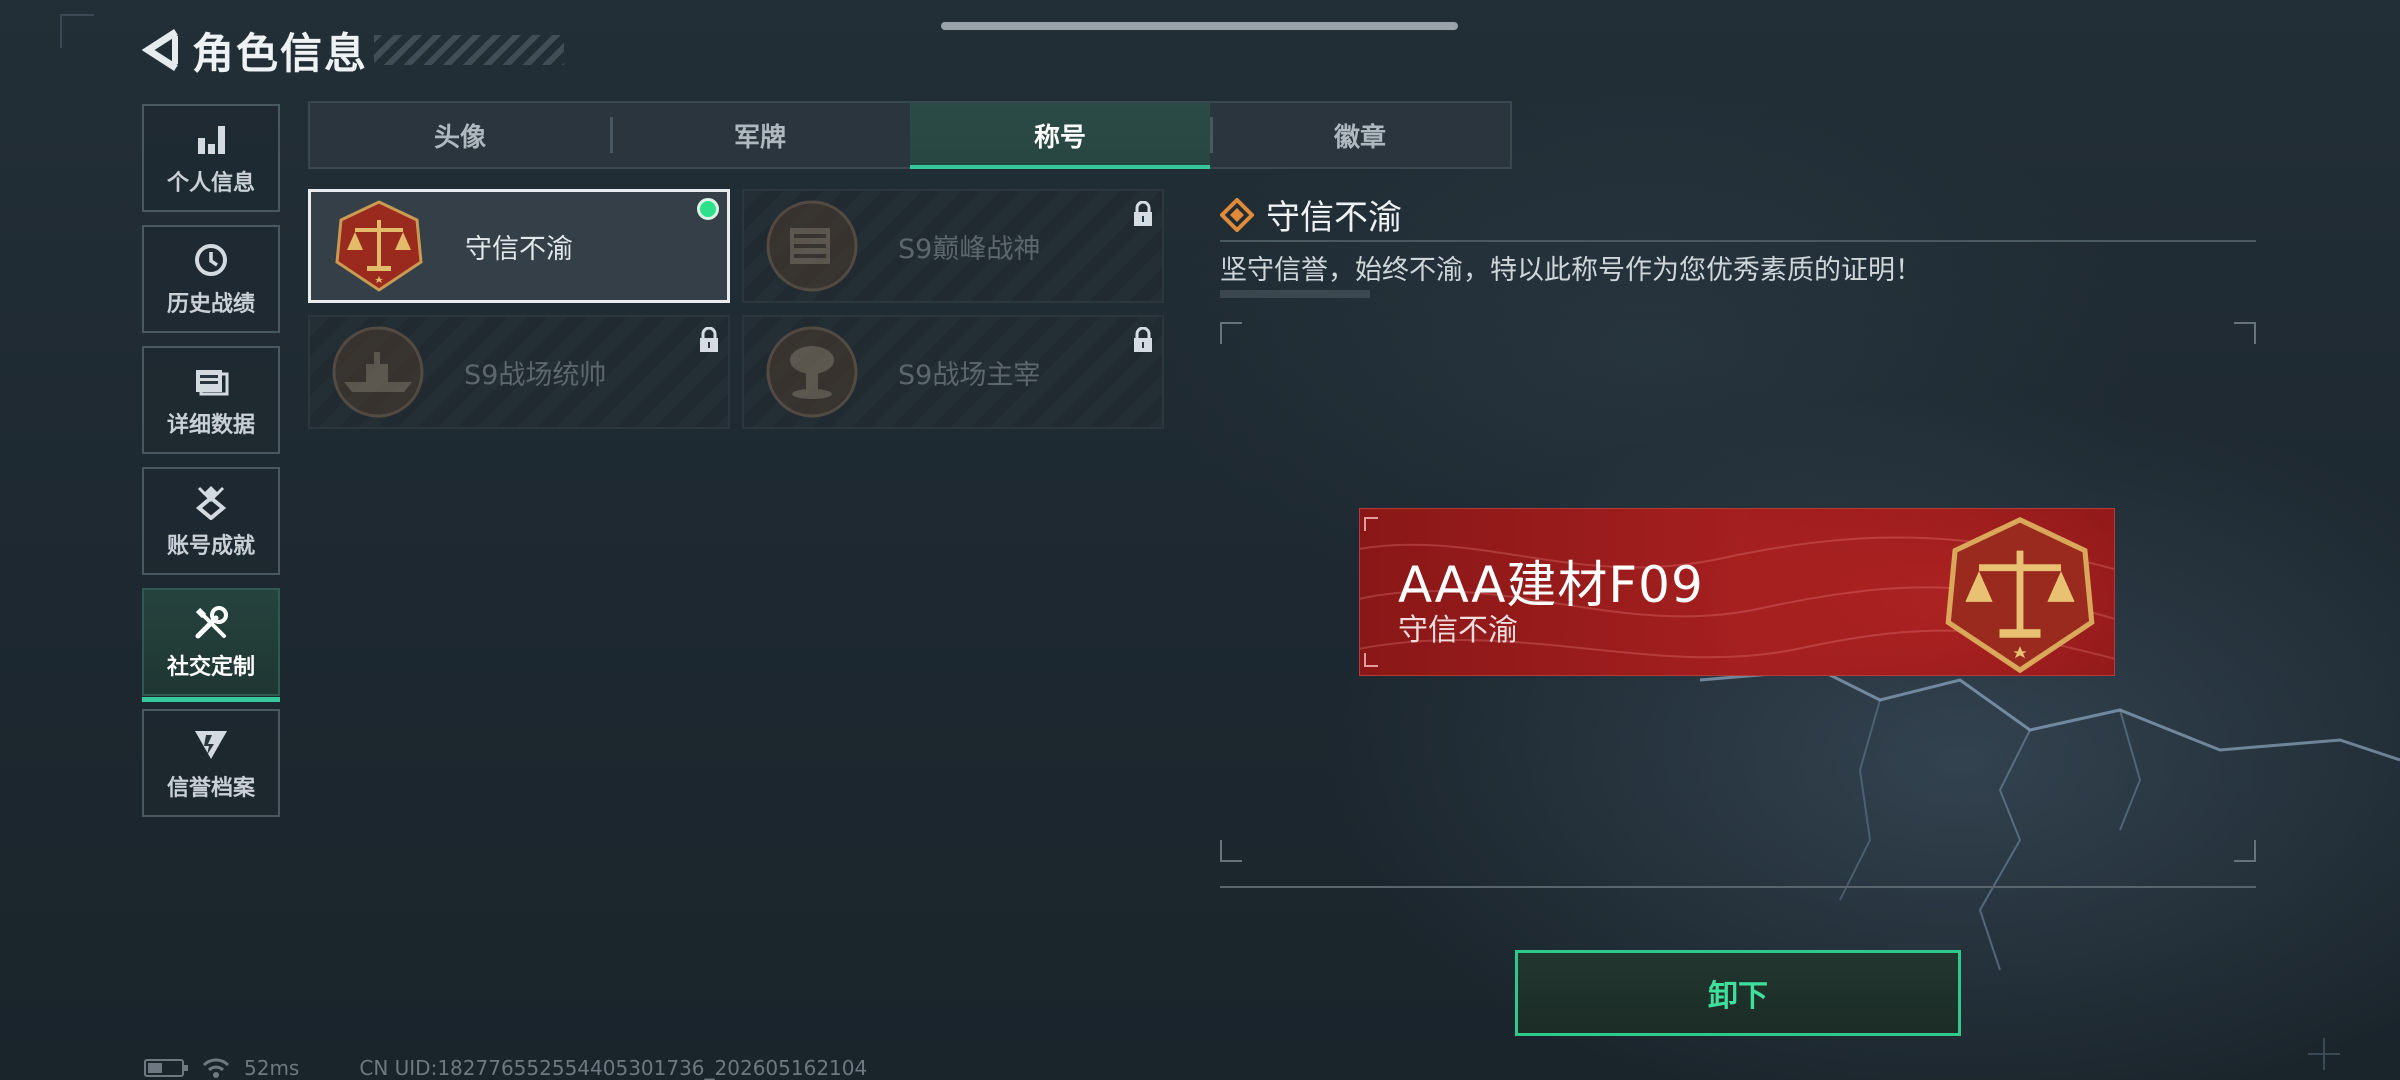 The height and width of the screenshot is (1080, 2400). What do you see at coordinates (211, 622) in the screenshot?
I see `tools-icon` at bounding box center [211, 622].